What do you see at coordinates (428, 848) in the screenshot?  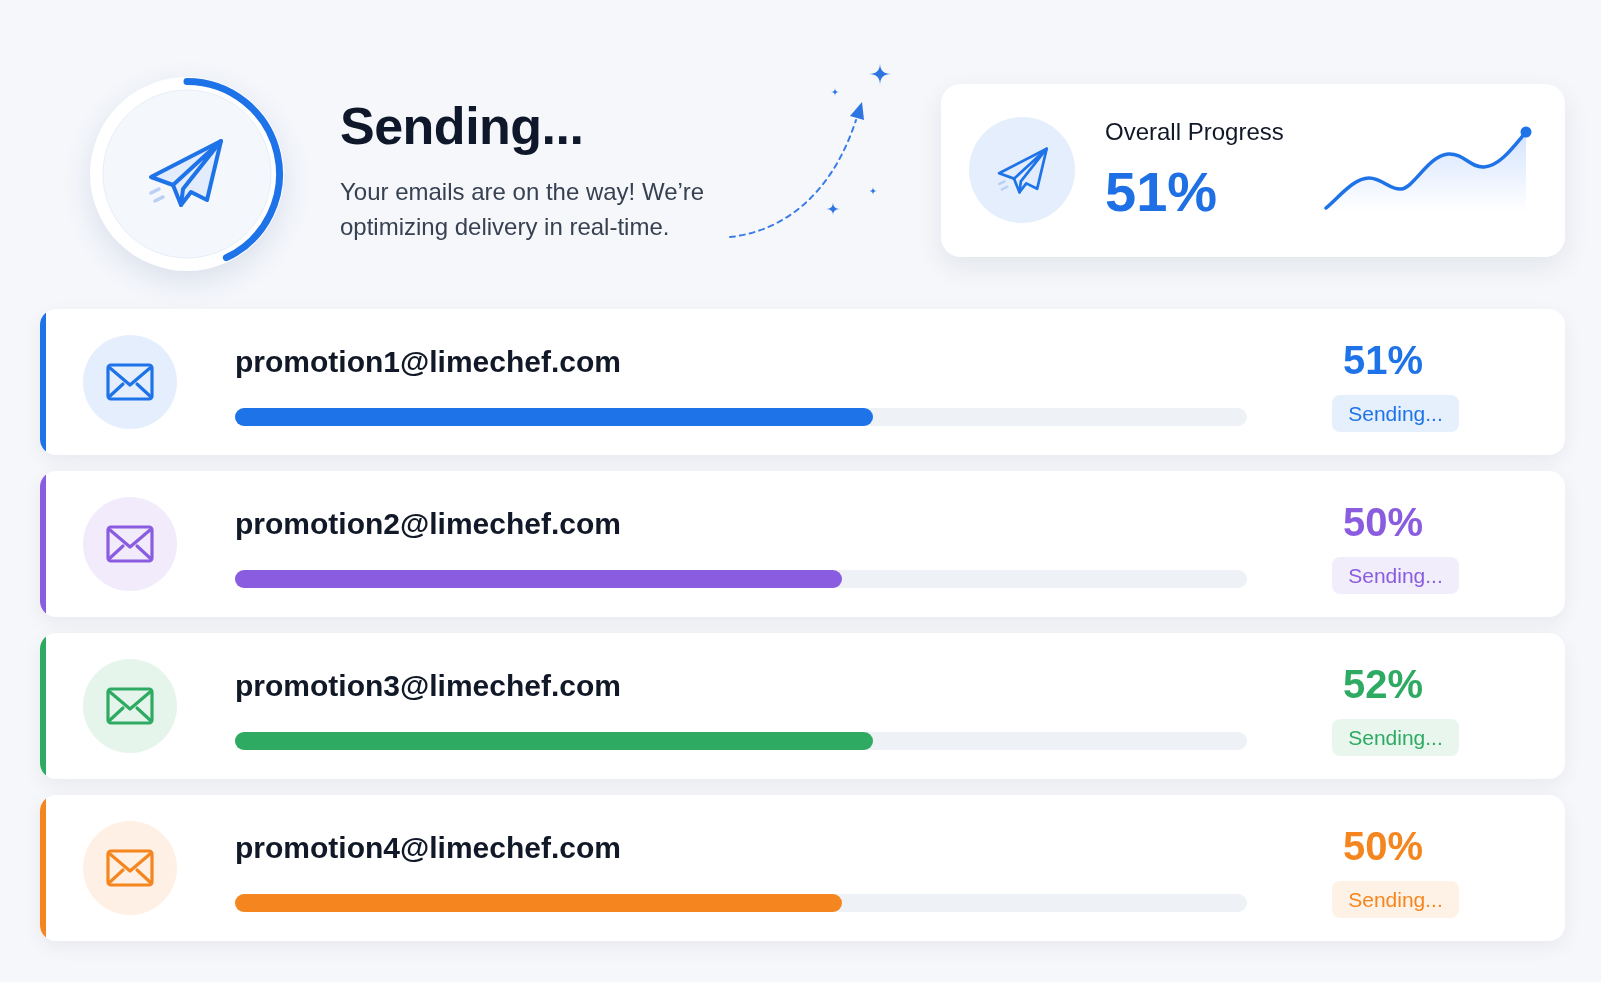 I see `email-address: promotion4@limechef.com` at bounding box center [428, 848].